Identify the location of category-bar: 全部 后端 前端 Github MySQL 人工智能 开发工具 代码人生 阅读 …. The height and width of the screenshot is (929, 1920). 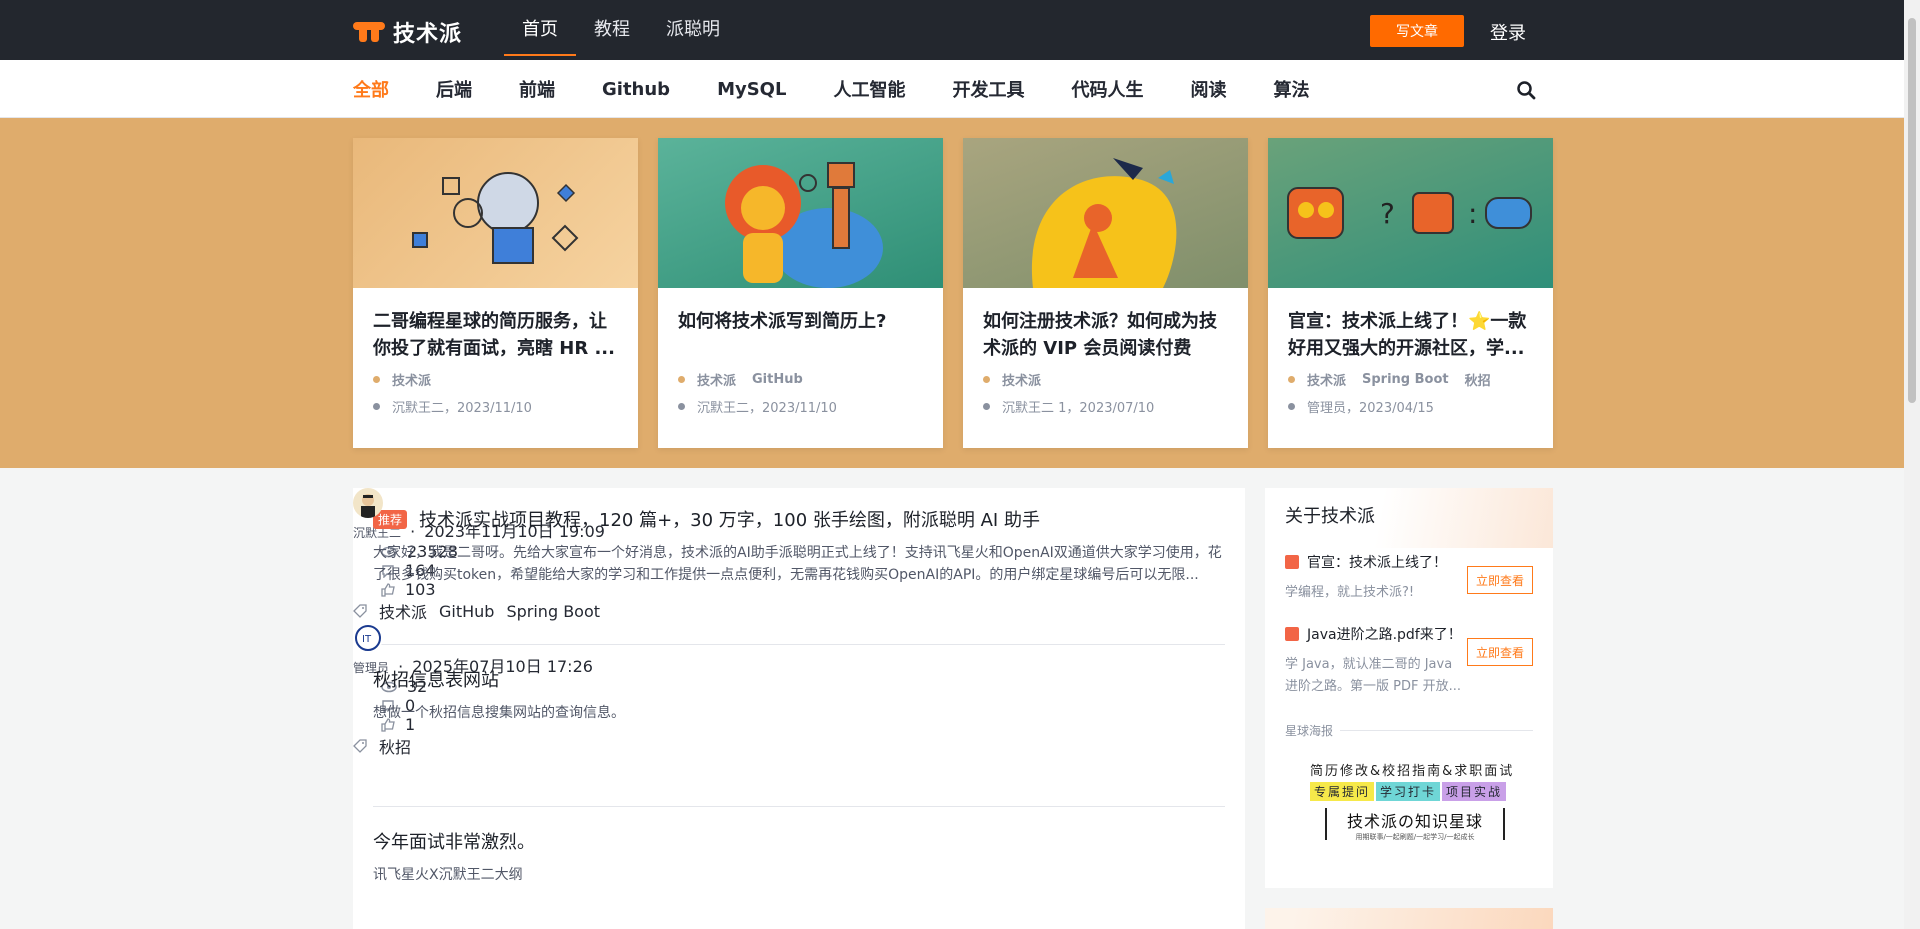
(952, 89).